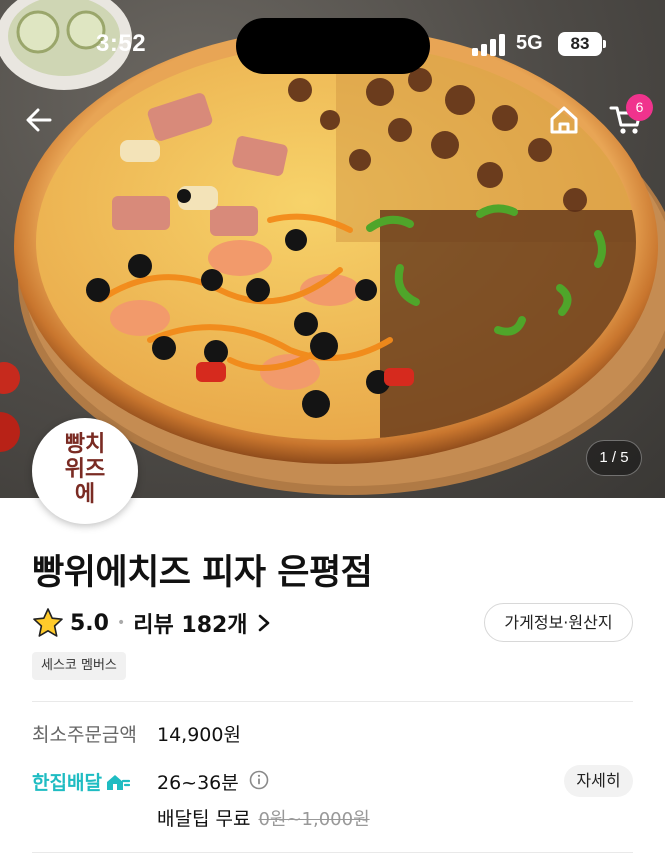 Image resolution: width=665 pixels, height=860 pixels. What do you see at coordinates (614, 458) in the screenshot?
I see `image-page-indicator: 1 / 5` at bounding box center [614, 458].